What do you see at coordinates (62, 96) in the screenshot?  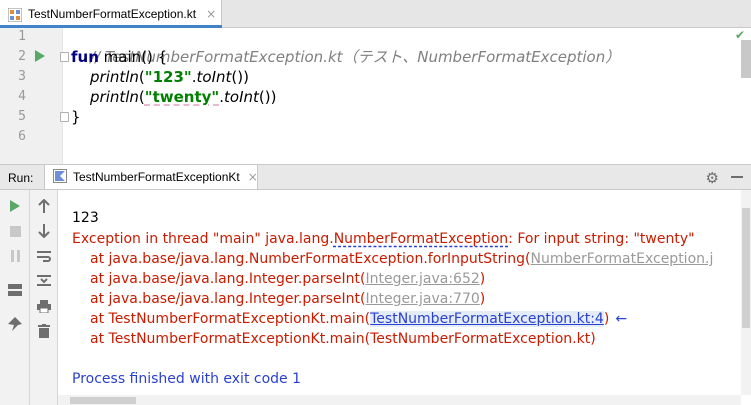 I see `gutter-divider` at bounding box center [62, 96].